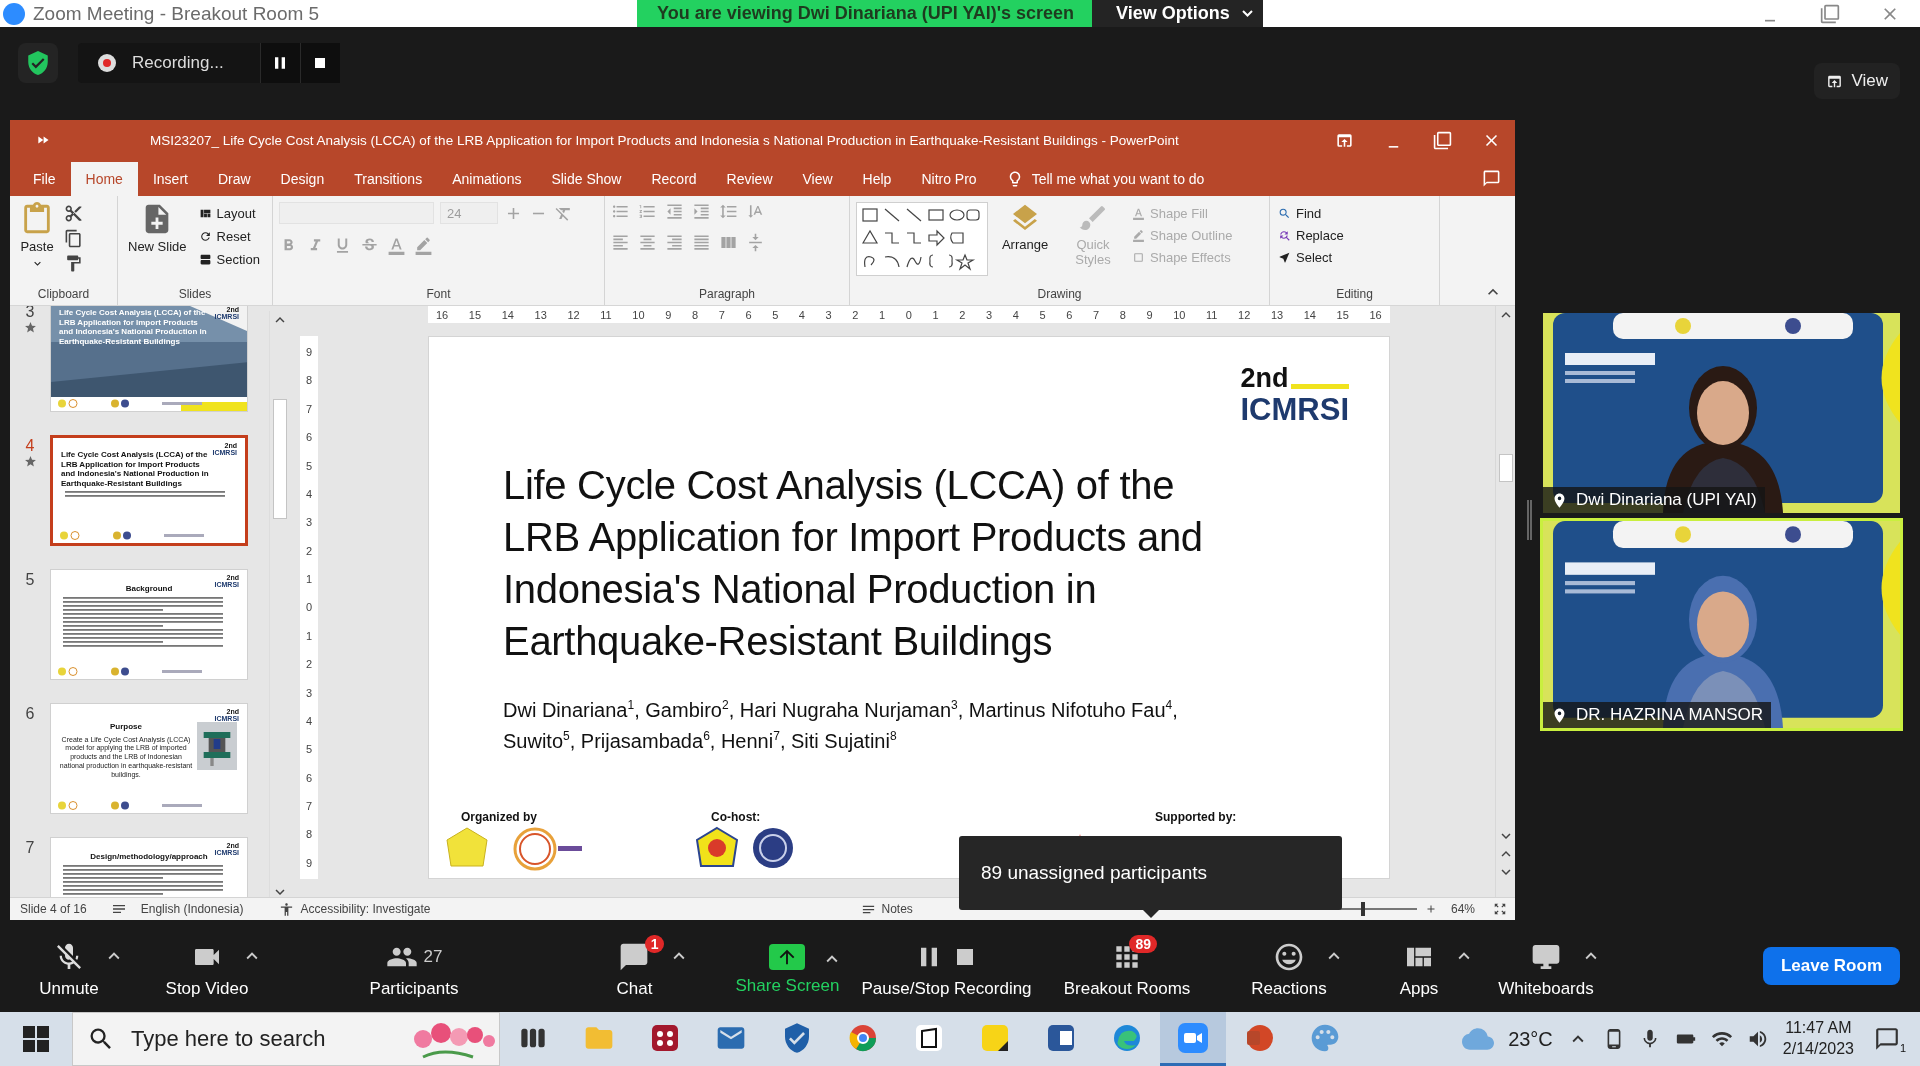 The width and height of the screenshot is (1920, 1066). Describe the element at coordinates (126, 727) in the screenshot. I see `thumbnail-title: Purpose` at that location.